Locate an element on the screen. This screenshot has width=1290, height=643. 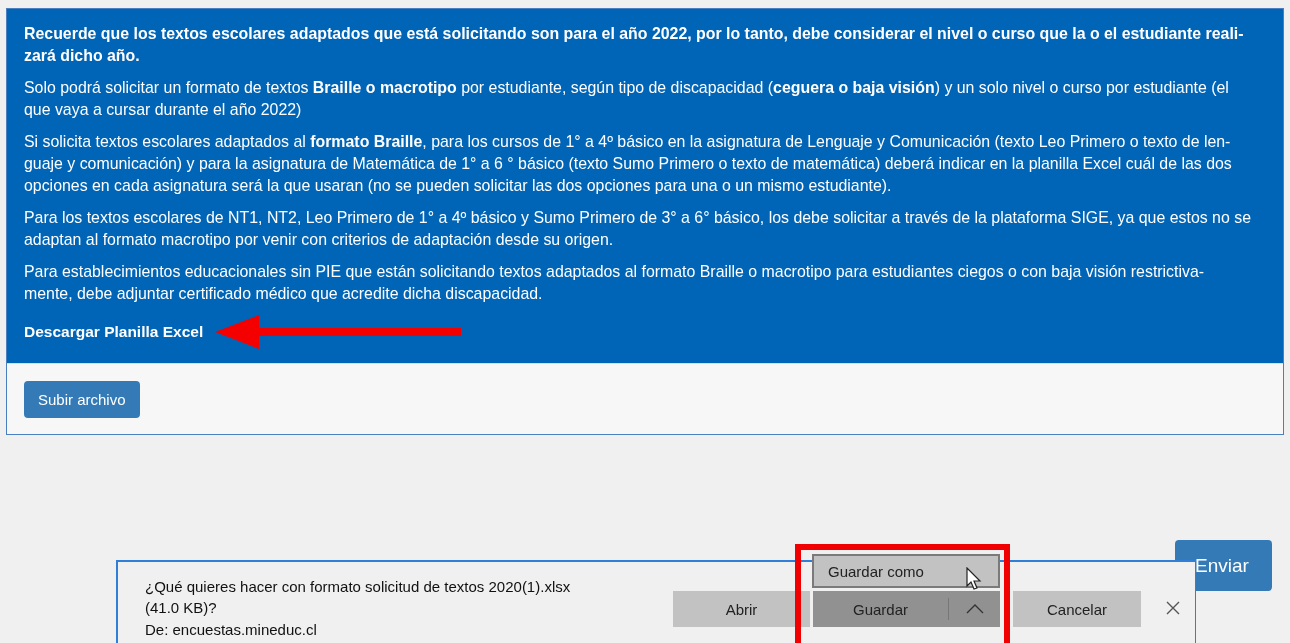
split-button: Guardar is located at coordinates (906, 609).